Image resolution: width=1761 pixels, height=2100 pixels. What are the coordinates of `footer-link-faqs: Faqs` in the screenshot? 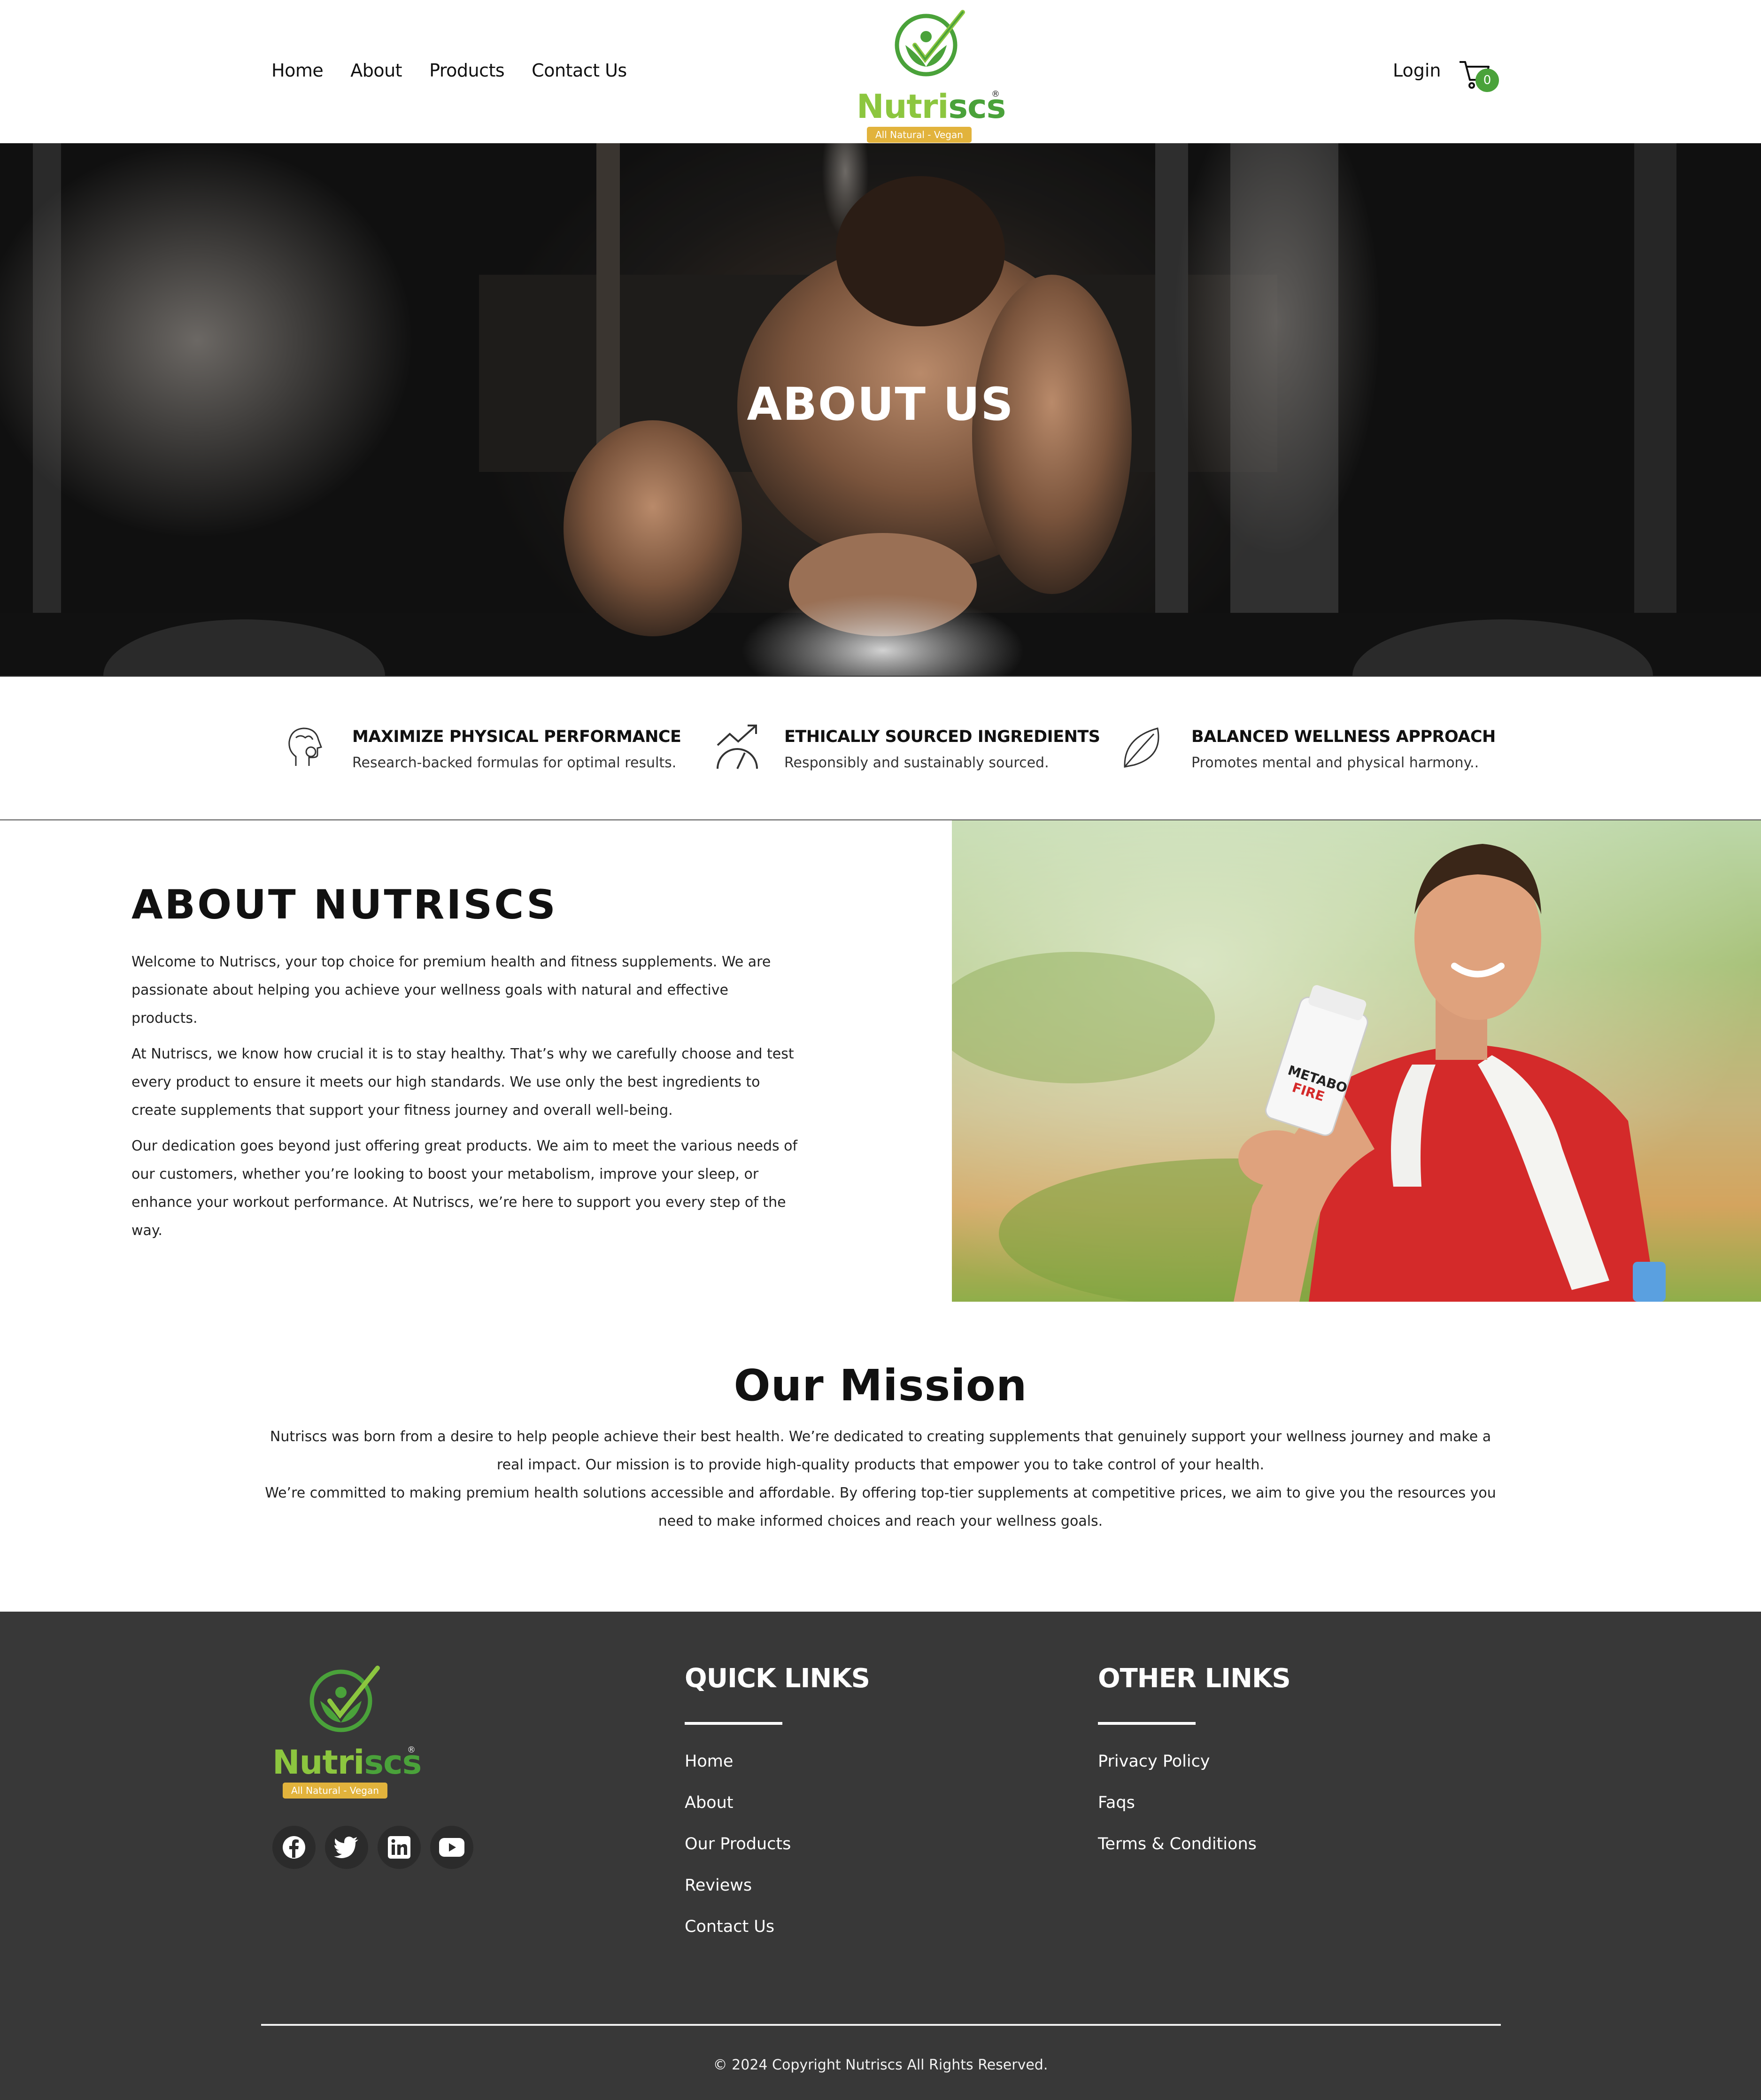 It's located at (1194, 1802).